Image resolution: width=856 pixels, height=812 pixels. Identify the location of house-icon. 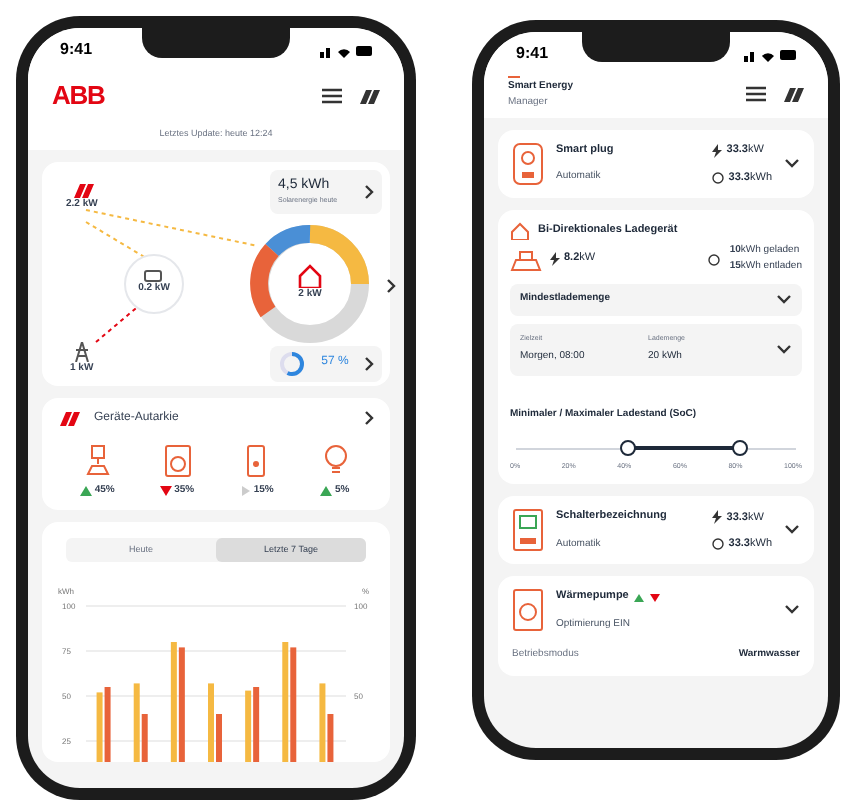
(310, 276).